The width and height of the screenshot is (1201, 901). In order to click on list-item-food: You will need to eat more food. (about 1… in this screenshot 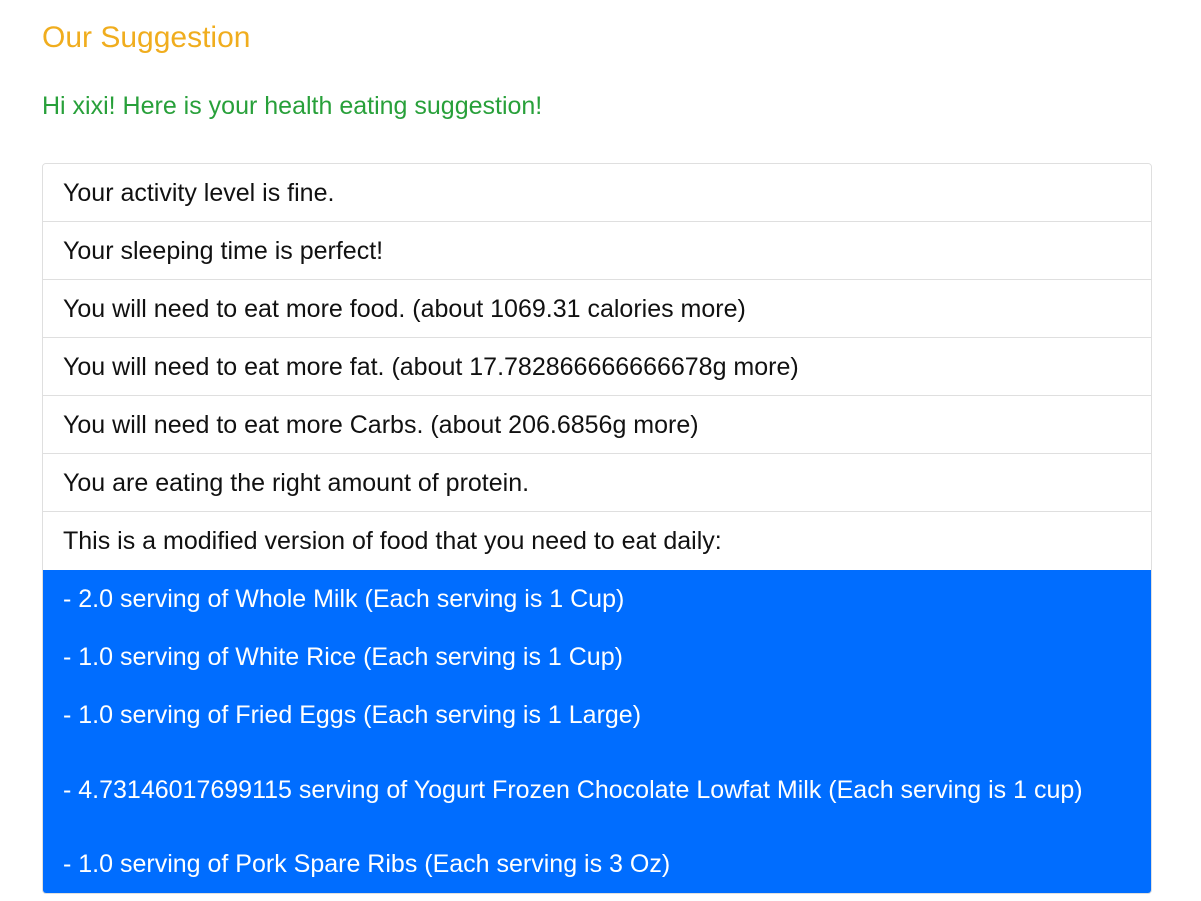, I will do `click(597, 309)`.